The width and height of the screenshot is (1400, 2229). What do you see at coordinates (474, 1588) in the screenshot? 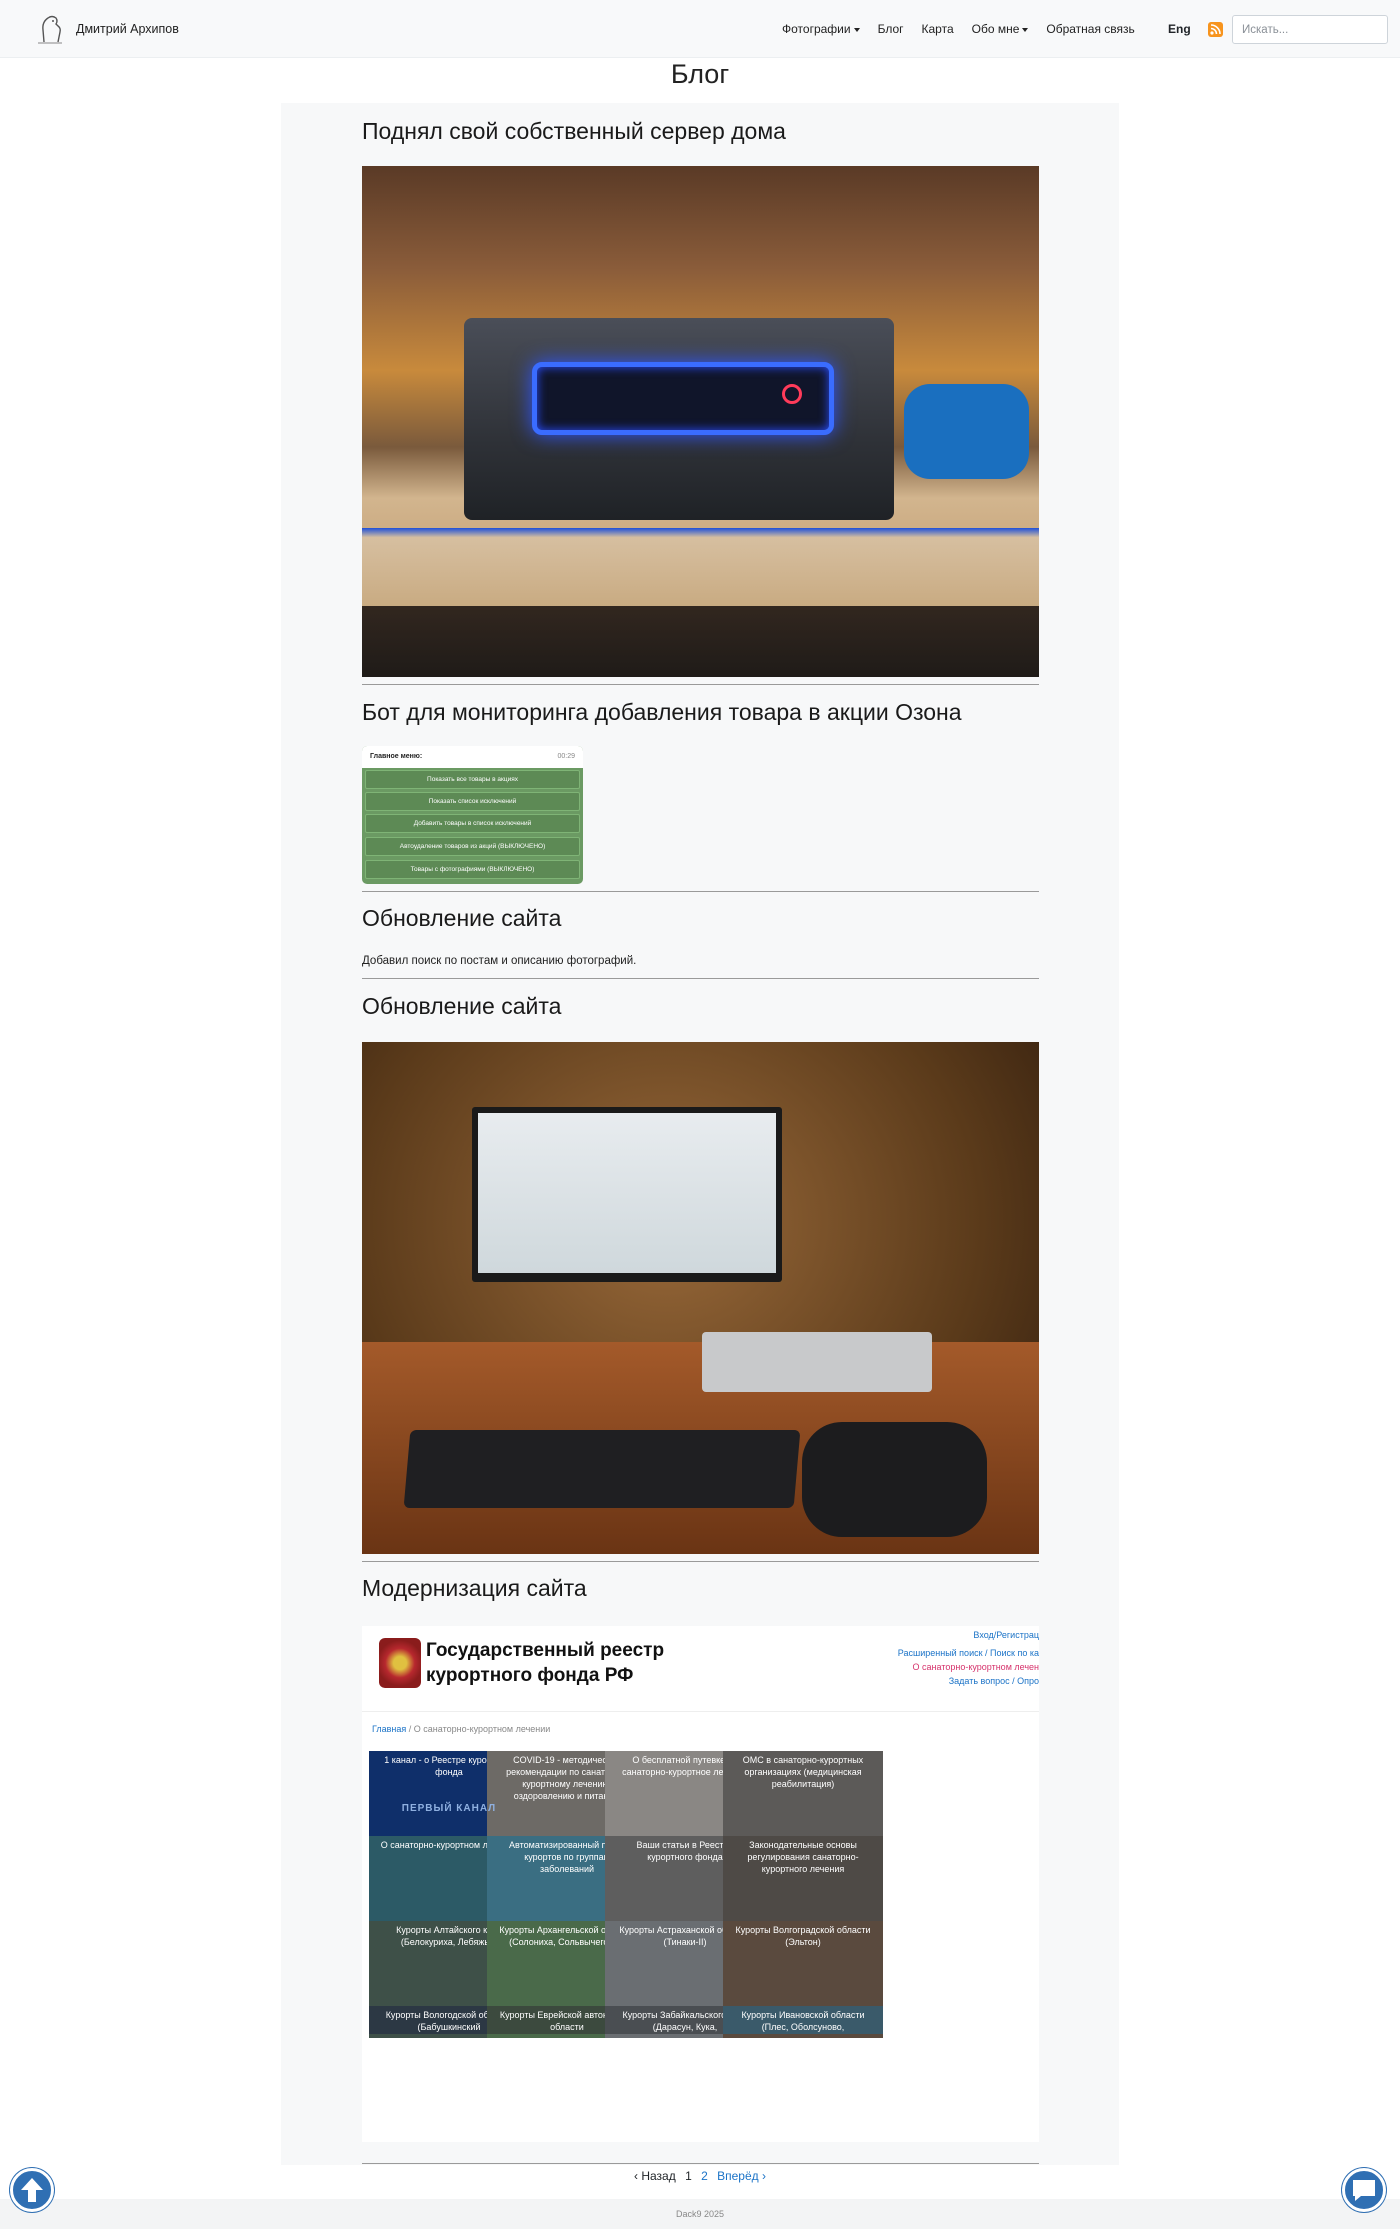
I see `post-title: Модернизация сайта` at bounding box center [474, 1588].